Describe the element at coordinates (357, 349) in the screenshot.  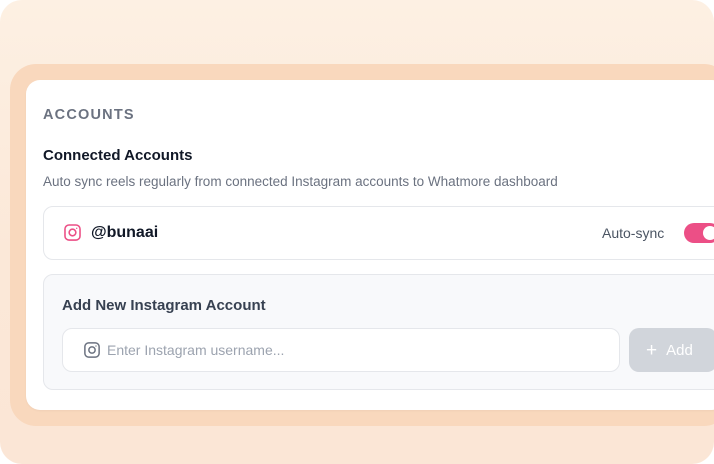
I see `username-input` at that location.